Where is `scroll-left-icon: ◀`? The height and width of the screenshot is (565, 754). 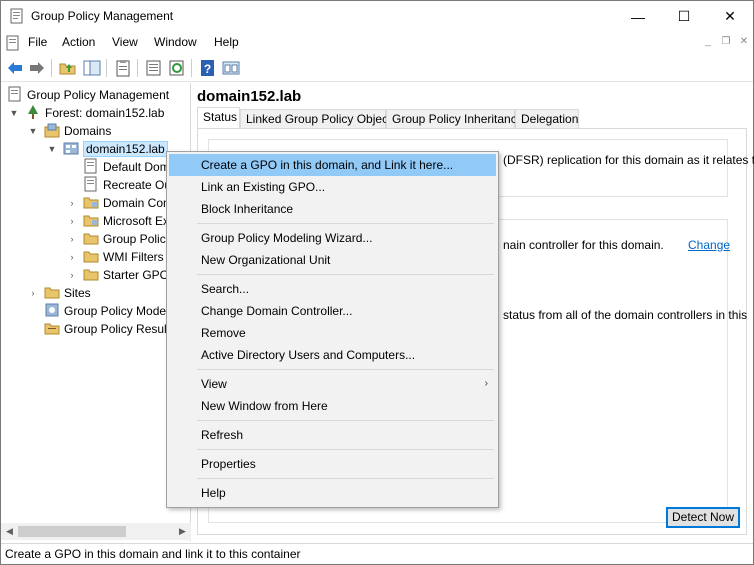 scroll-left-icon: ◀ is located at coordinates (9, 531).